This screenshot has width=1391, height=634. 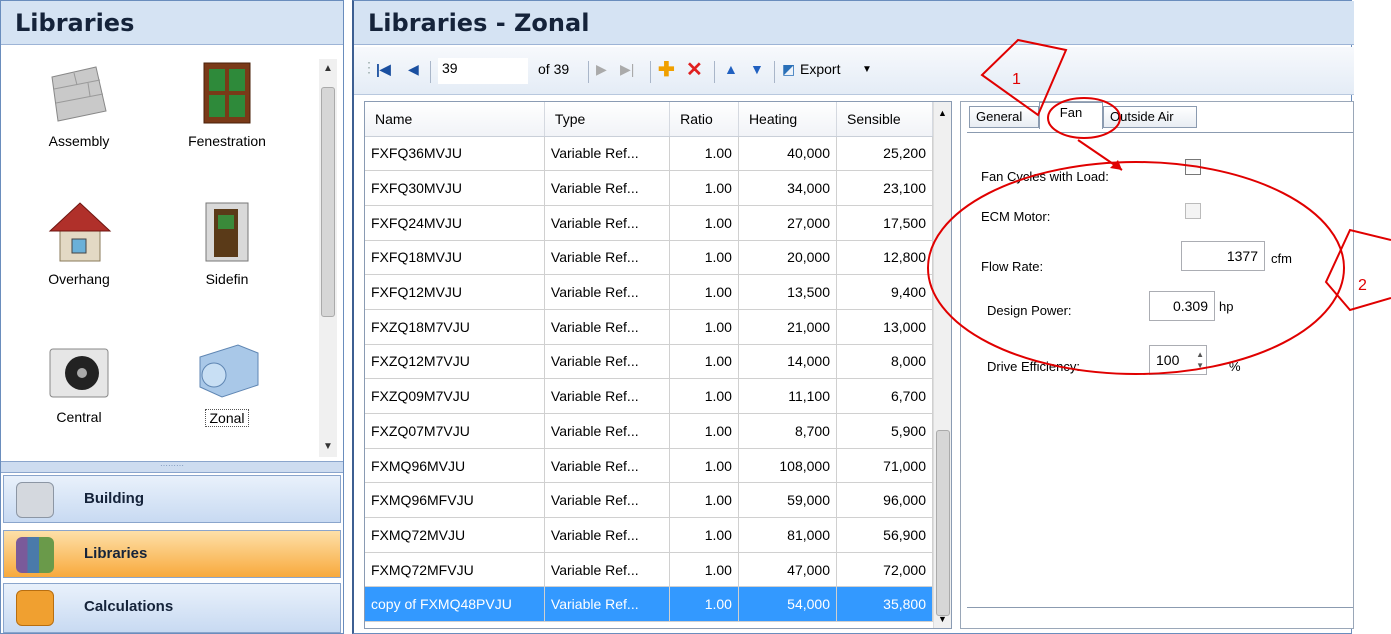 What do you see at coordinates (455, 535) in the screenshot?
I see `table-cell: FXMQ72MVJU` at bounding box center [455, 535].